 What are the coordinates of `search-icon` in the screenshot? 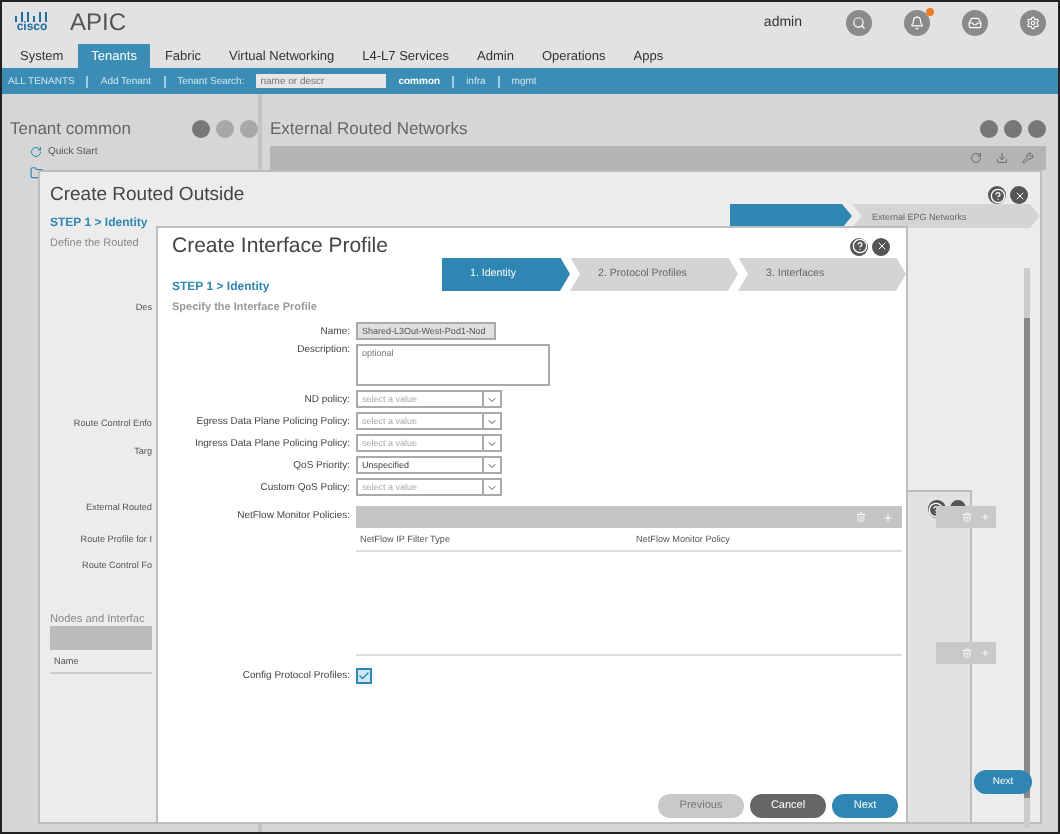 It's located at (859, 22).